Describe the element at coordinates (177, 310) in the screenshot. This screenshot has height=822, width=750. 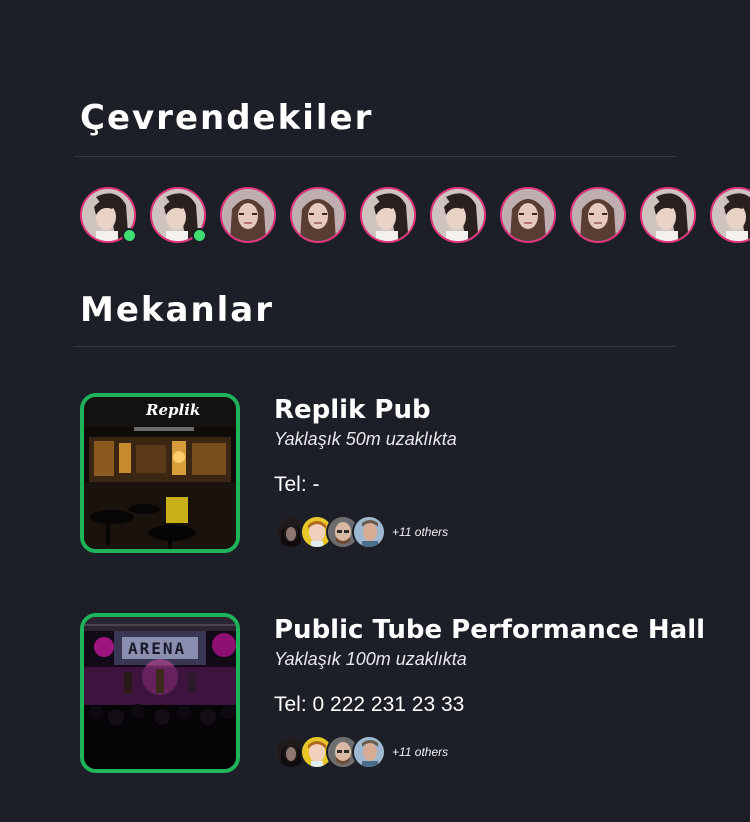
I see `venues-section-title: Mekanlar` at that location.